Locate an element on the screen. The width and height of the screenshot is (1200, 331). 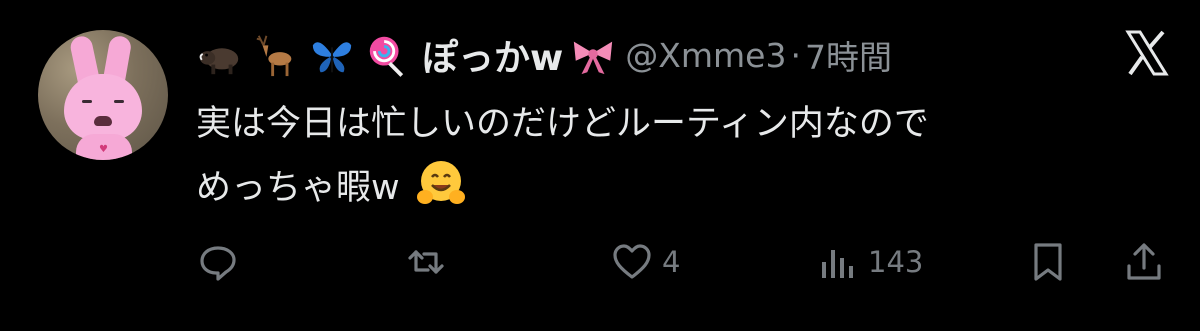
user-handle: @Xmme3 is located at coordinates (705, 55).